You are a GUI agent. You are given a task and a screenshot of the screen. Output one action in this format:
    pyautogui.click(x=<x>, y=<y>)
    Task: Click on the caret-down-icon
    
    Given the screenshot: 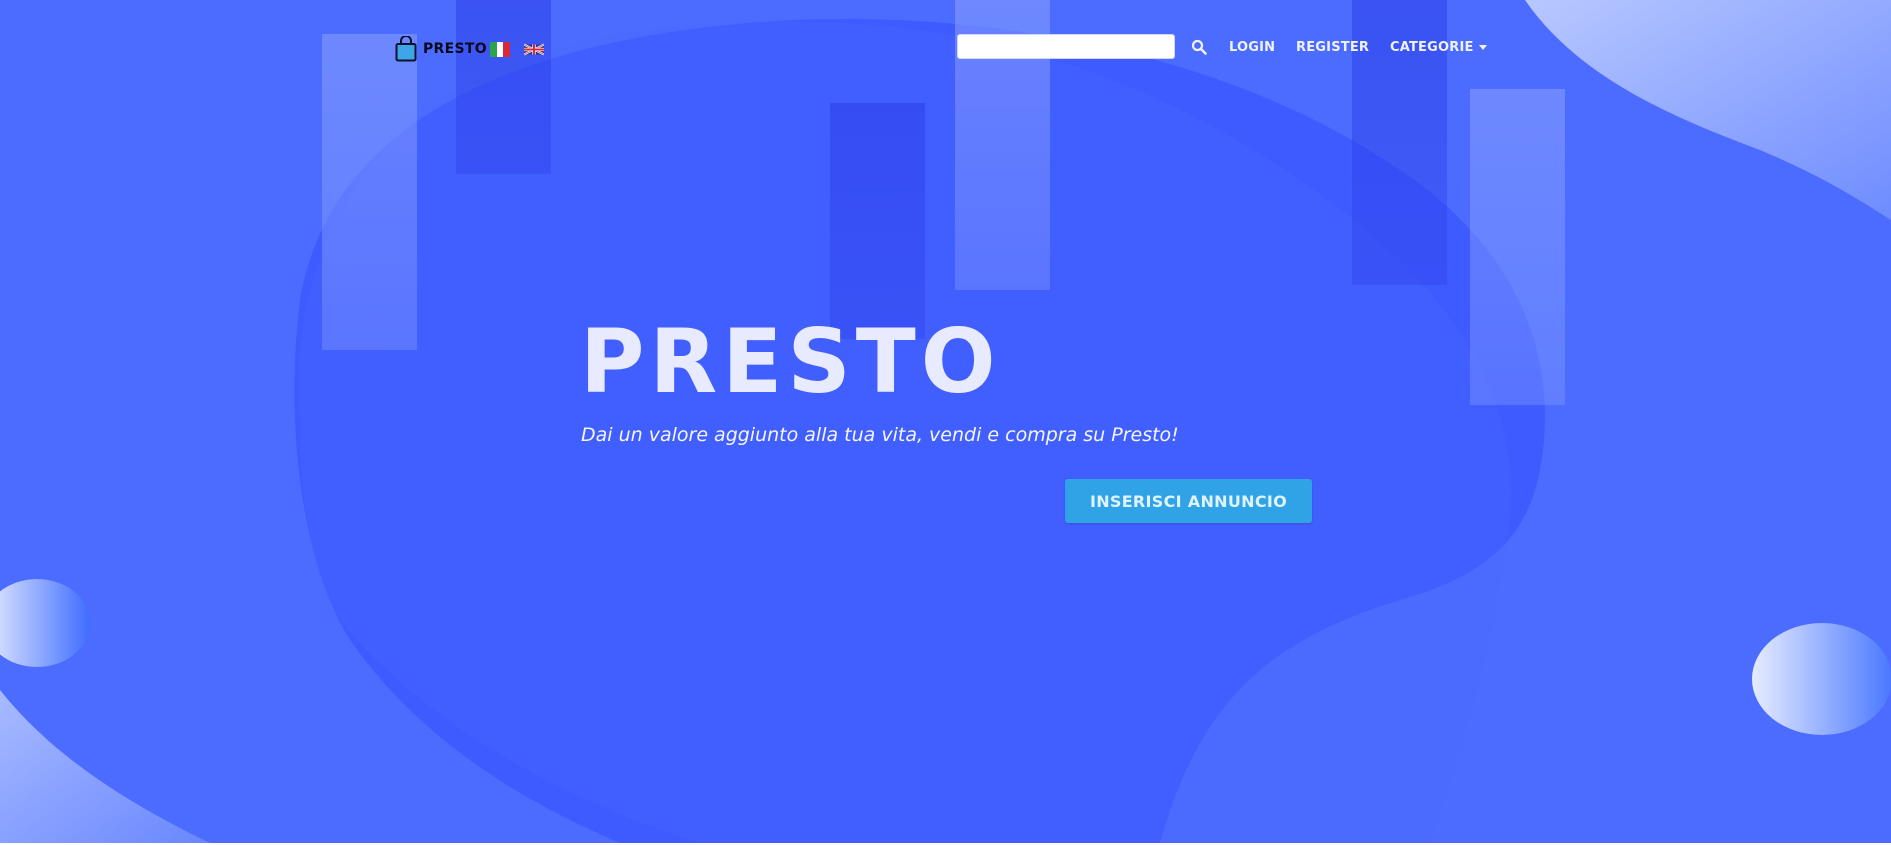 What is the action you would take?
    pyautogui.click(x=1482, y=47)
    